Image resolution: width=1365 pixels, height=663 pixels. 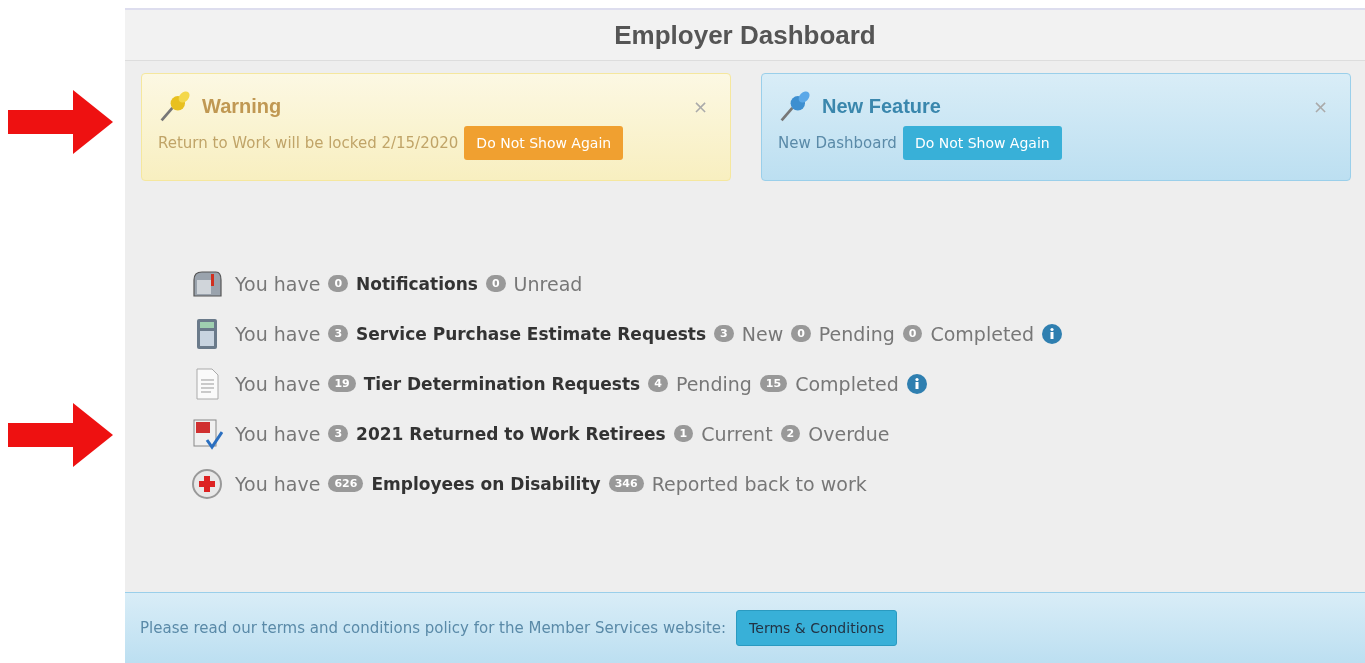 What do you see at coordinates (207, 483) in the screenshot?
I see `medical-cross-icon` at bounding box center [207, 483].